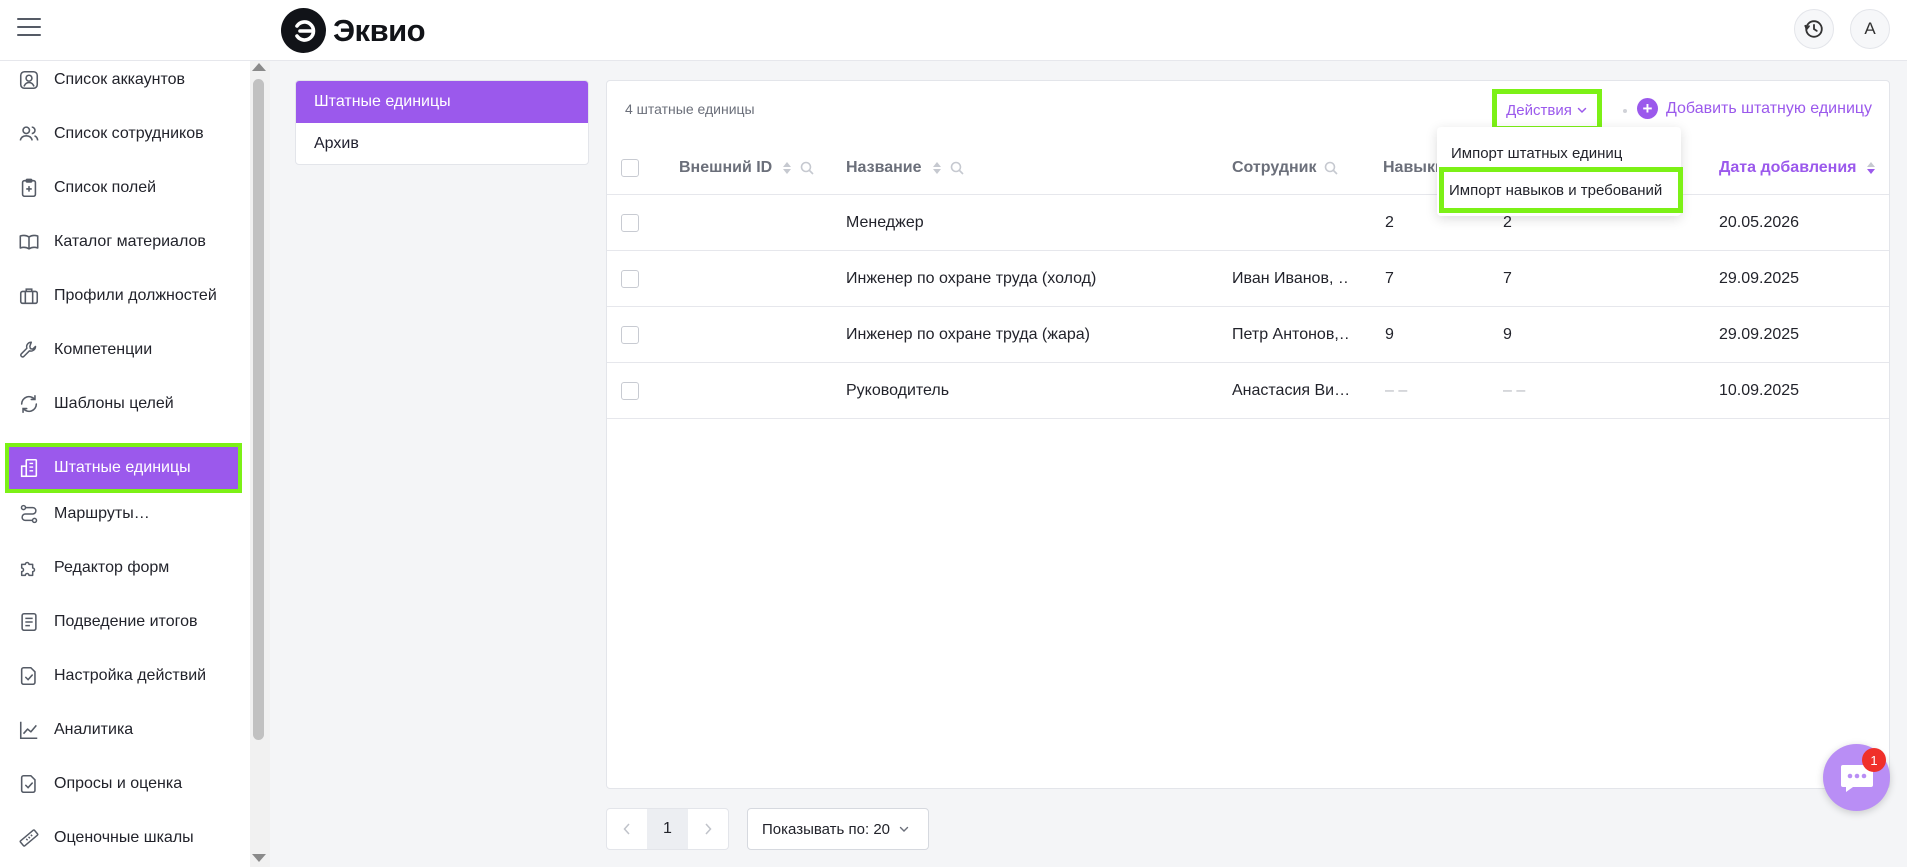 The height and width of the screenshot is (867, 1907). Describe the element at coordinates (690, 109) in the screenshot. I see `items-count: 4 штатные единицы` at that location.